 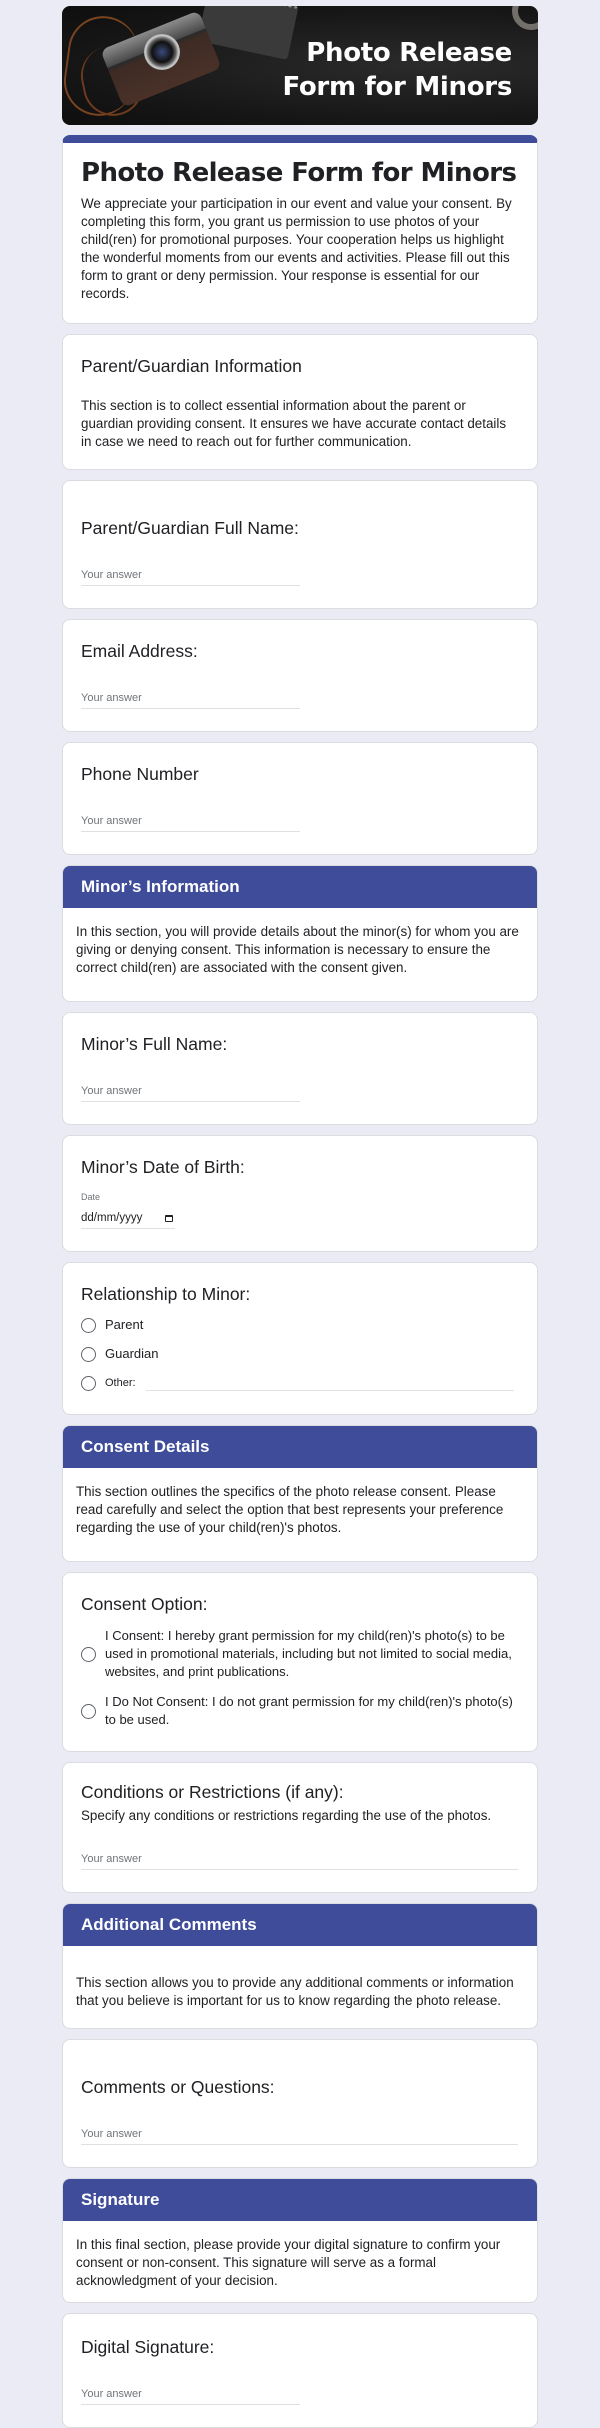 I want to click on question-minor-name: Minor’s Full Name:, so click(x=300, y=1068).